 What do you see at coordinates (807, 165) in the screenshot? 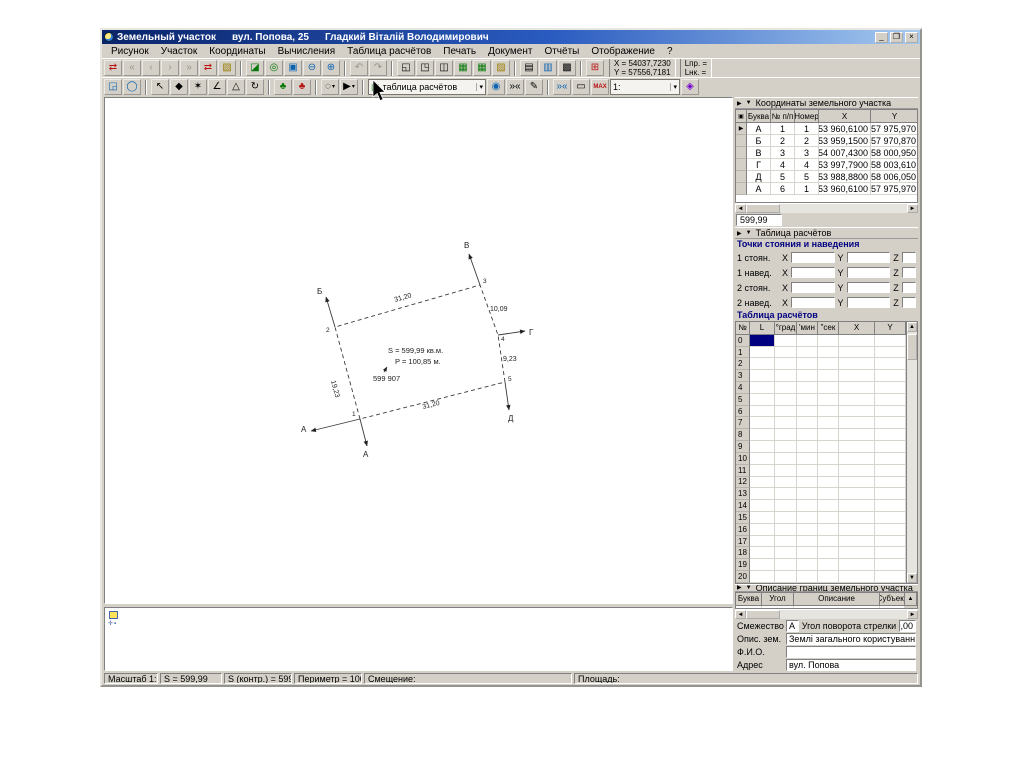
I see `cell: 4` at bounding box center [807, 165].